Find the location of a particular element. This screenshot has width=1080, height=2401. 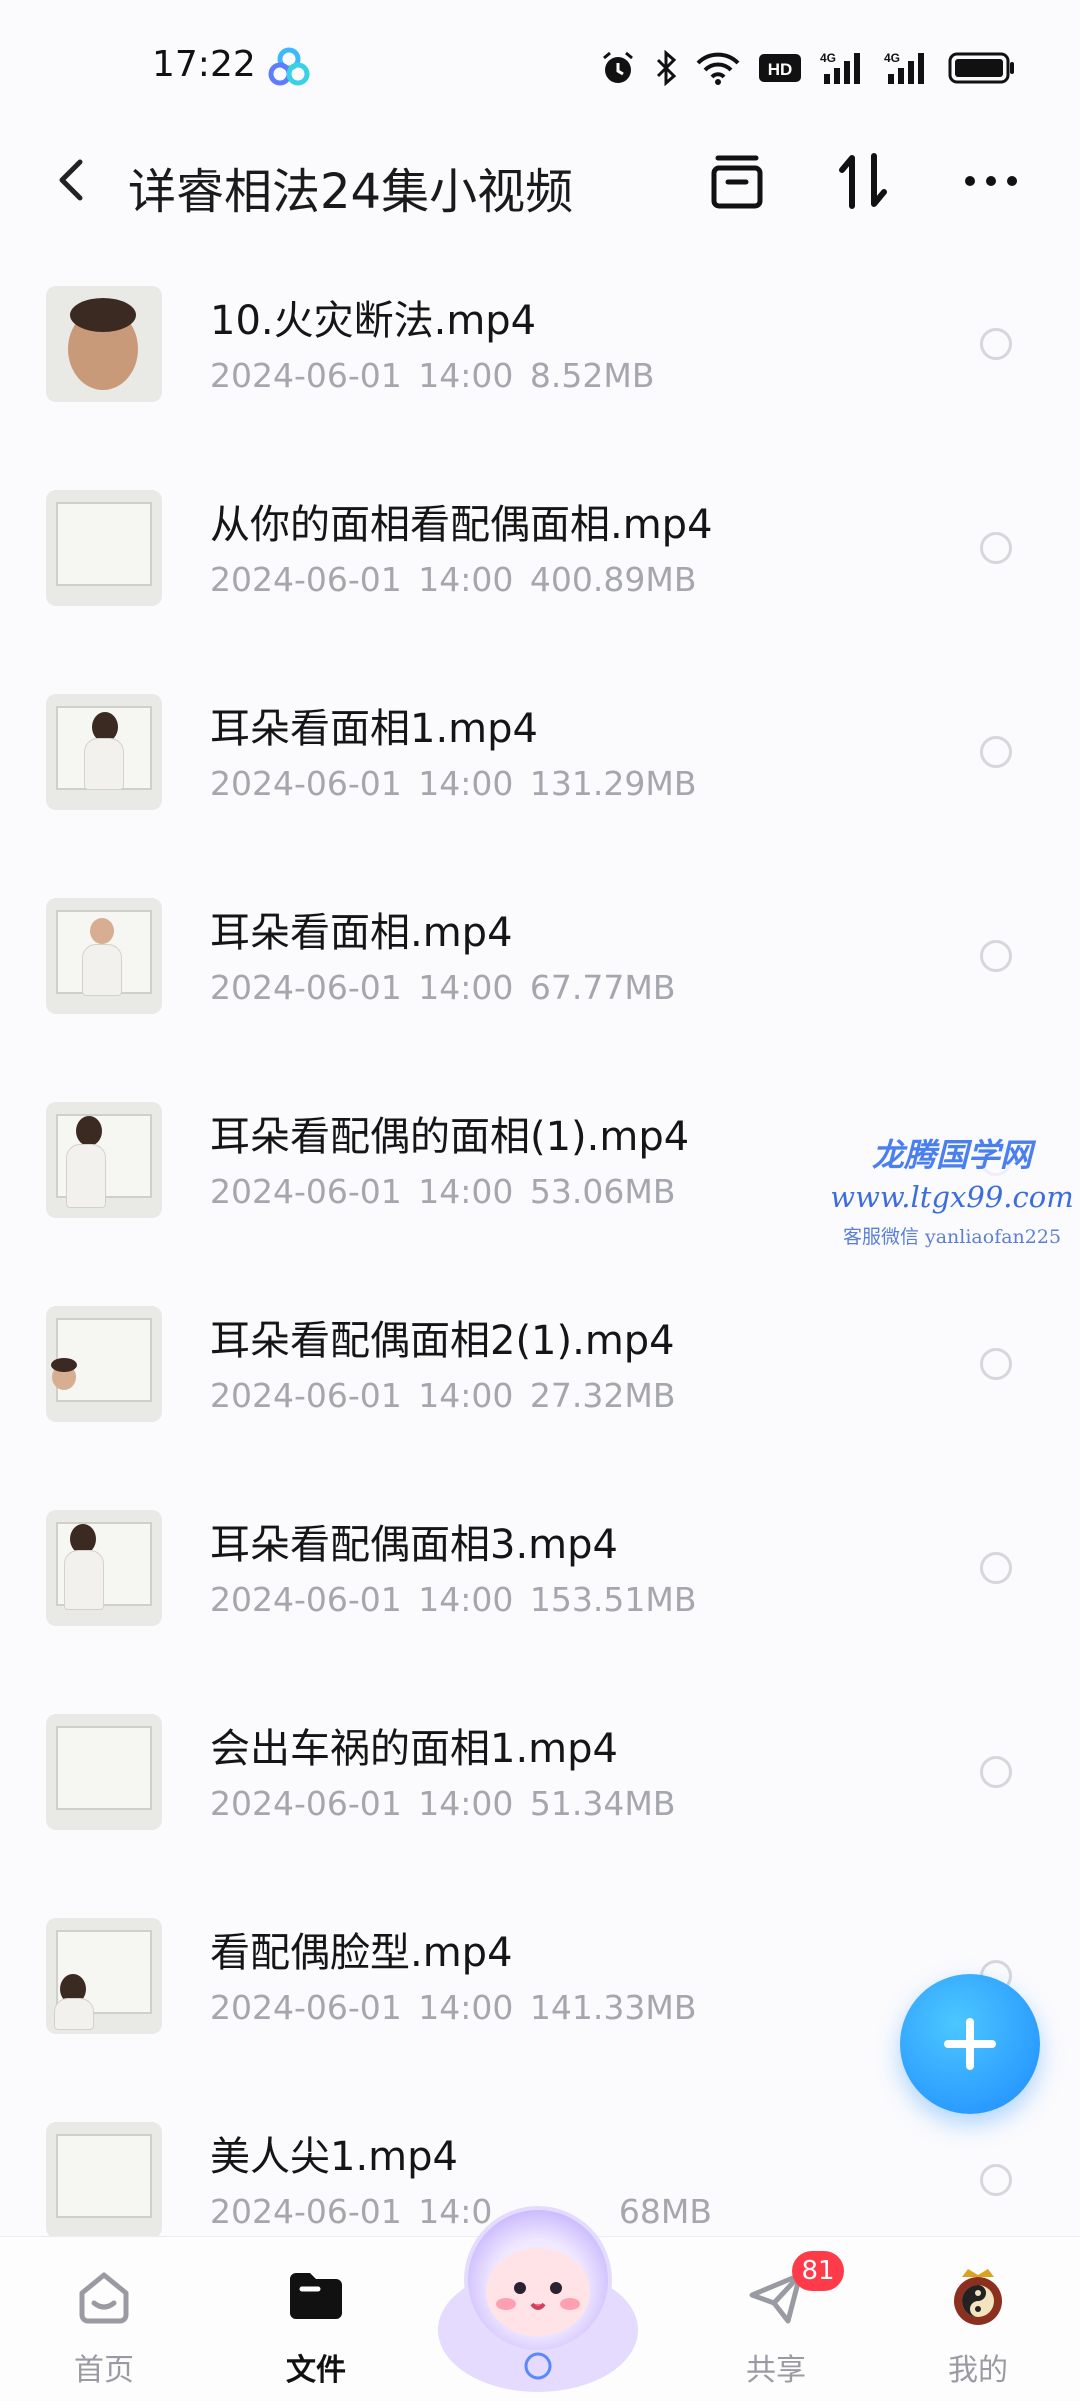

file-meta: 2024-06-01 14:00 131.29MB is located at coordinates (453, 783).